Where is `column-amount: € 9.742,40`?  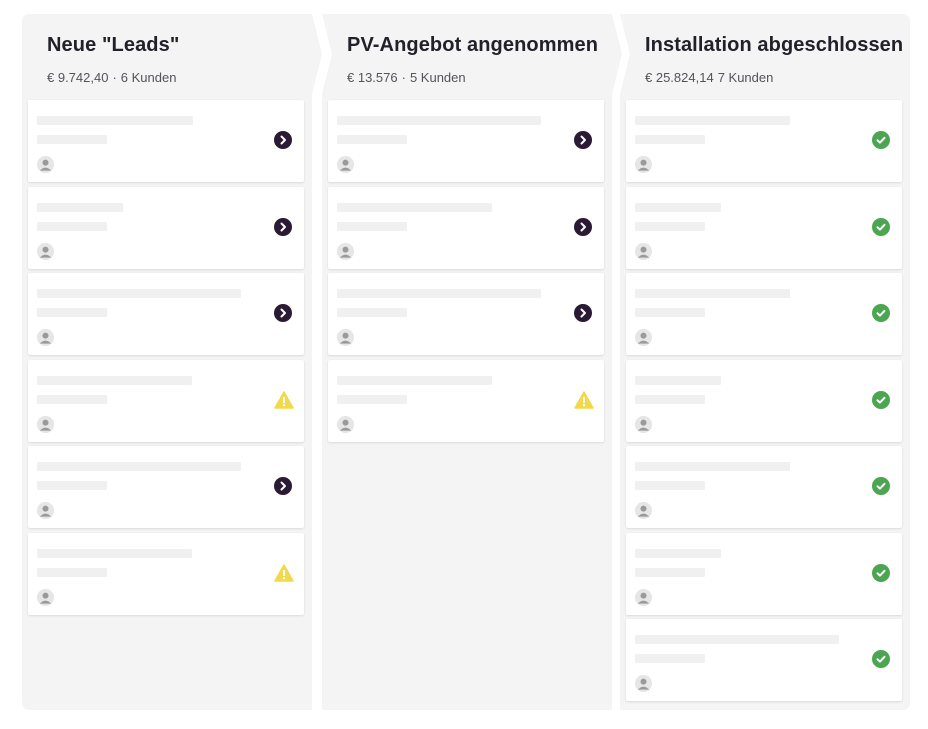 column-amount: € 9.742,40 is located at coordinates (78, 77).